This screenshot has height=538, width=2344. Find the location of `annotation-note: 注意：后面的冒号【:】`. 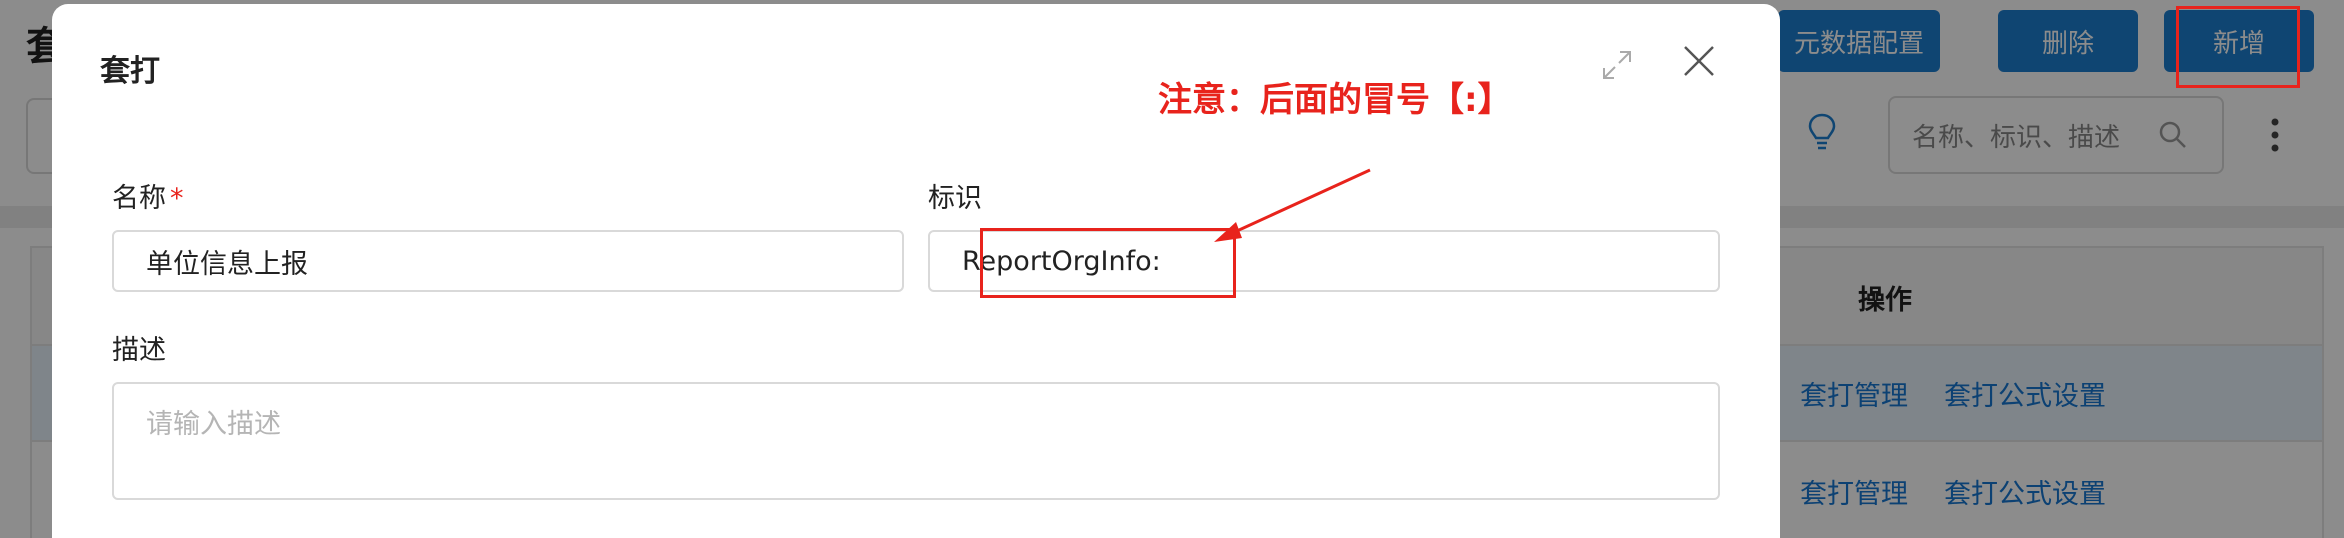

annotation-note: 注意：后面的冒号【:】 is located at coordinates (1335, 100).